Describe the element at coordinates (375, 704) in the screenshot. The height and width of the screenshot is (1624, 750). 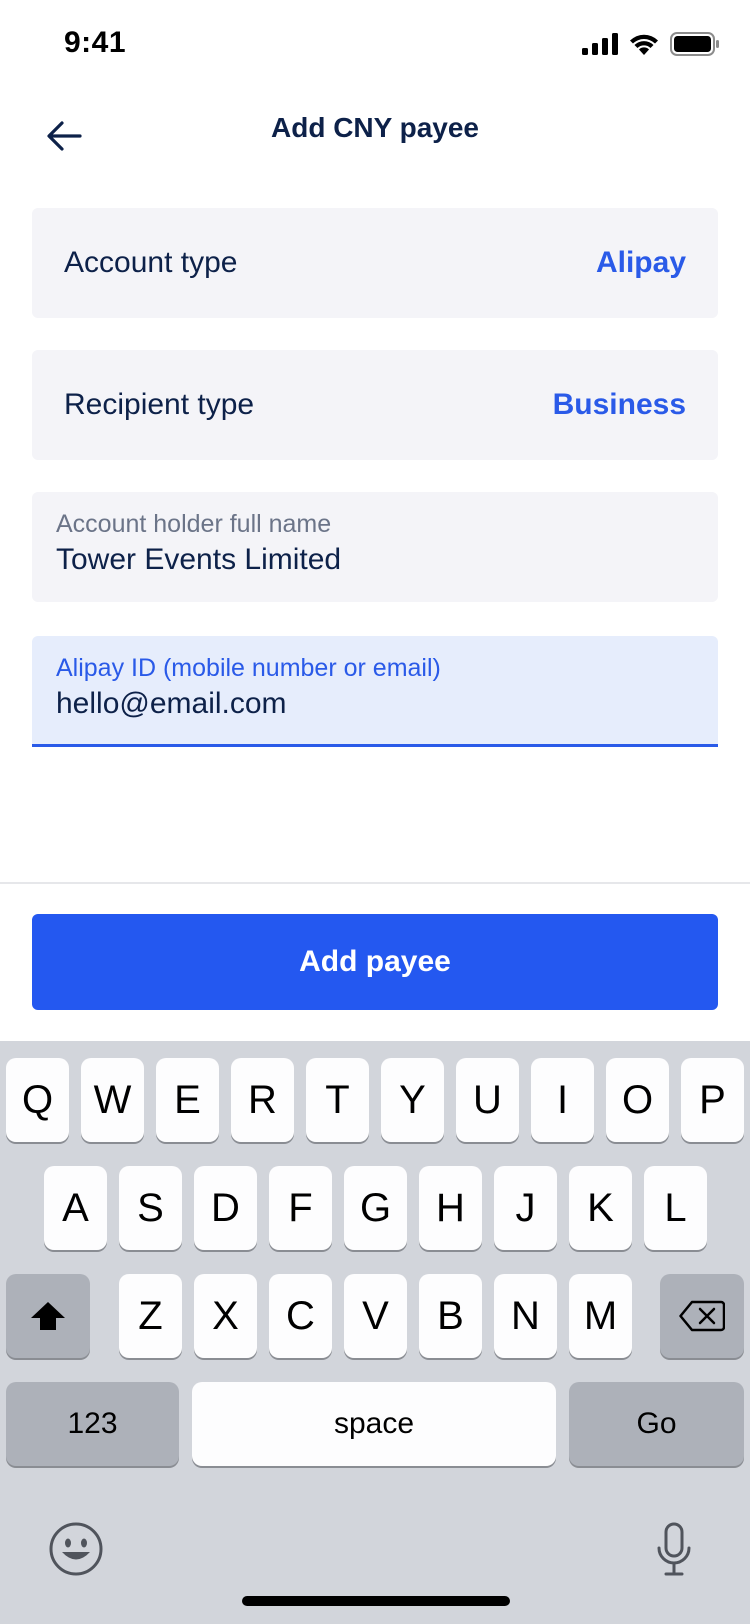
I see `alipay-id-value: hello@email.com` at that location.